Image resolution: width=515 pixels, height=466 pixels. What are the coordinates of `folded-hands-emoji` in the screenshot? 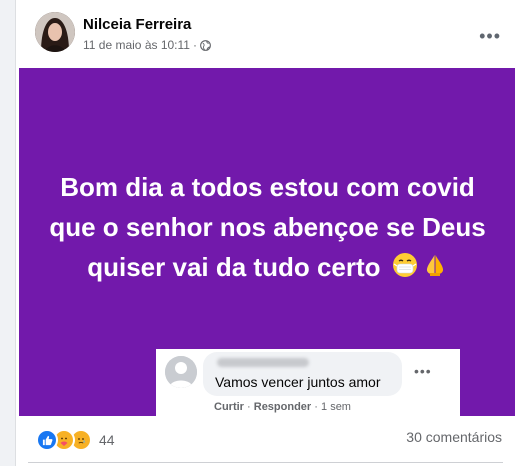 It's located at (435, 269).